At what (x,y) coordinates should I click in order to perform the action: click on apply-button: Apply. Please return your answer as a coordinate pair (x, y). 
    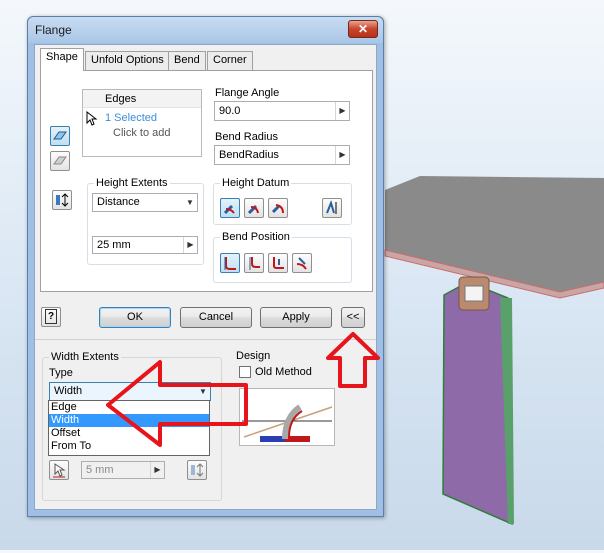
    Looking at the image, I should click on (296, 317).